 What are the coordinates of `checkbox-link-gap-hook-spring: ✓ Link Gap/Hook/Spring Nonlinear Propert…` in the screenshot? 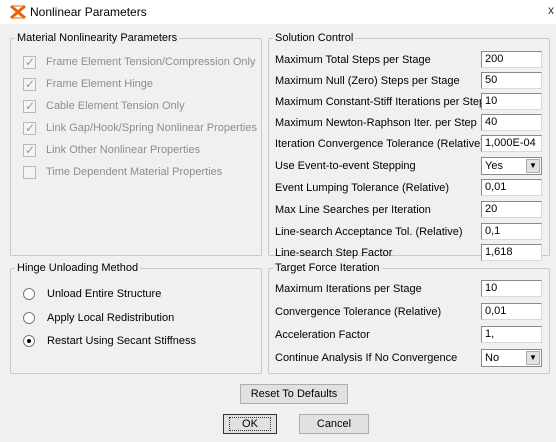 It's located at (140, 128).